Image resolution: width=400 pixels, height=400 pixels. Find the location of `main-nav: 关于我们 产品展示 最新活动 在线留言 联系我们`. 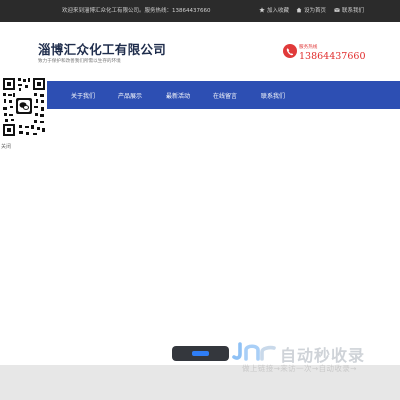

main-nav: 关于我们 产品展示 最新活动 在线留言 联系我们 is located at coordinates (223, 95).